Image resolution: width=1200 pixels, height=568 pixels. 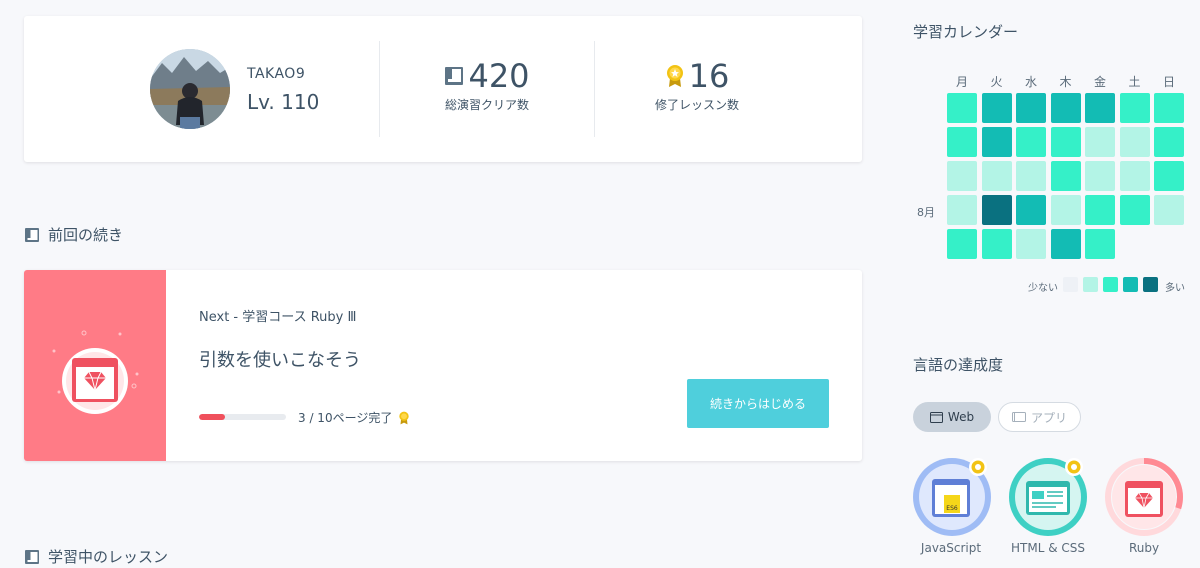 What do you see at coordinates (696, 105) in the screenshot?
I see `stat-label: 修了レッスン数` at bounding box center [696, 105].